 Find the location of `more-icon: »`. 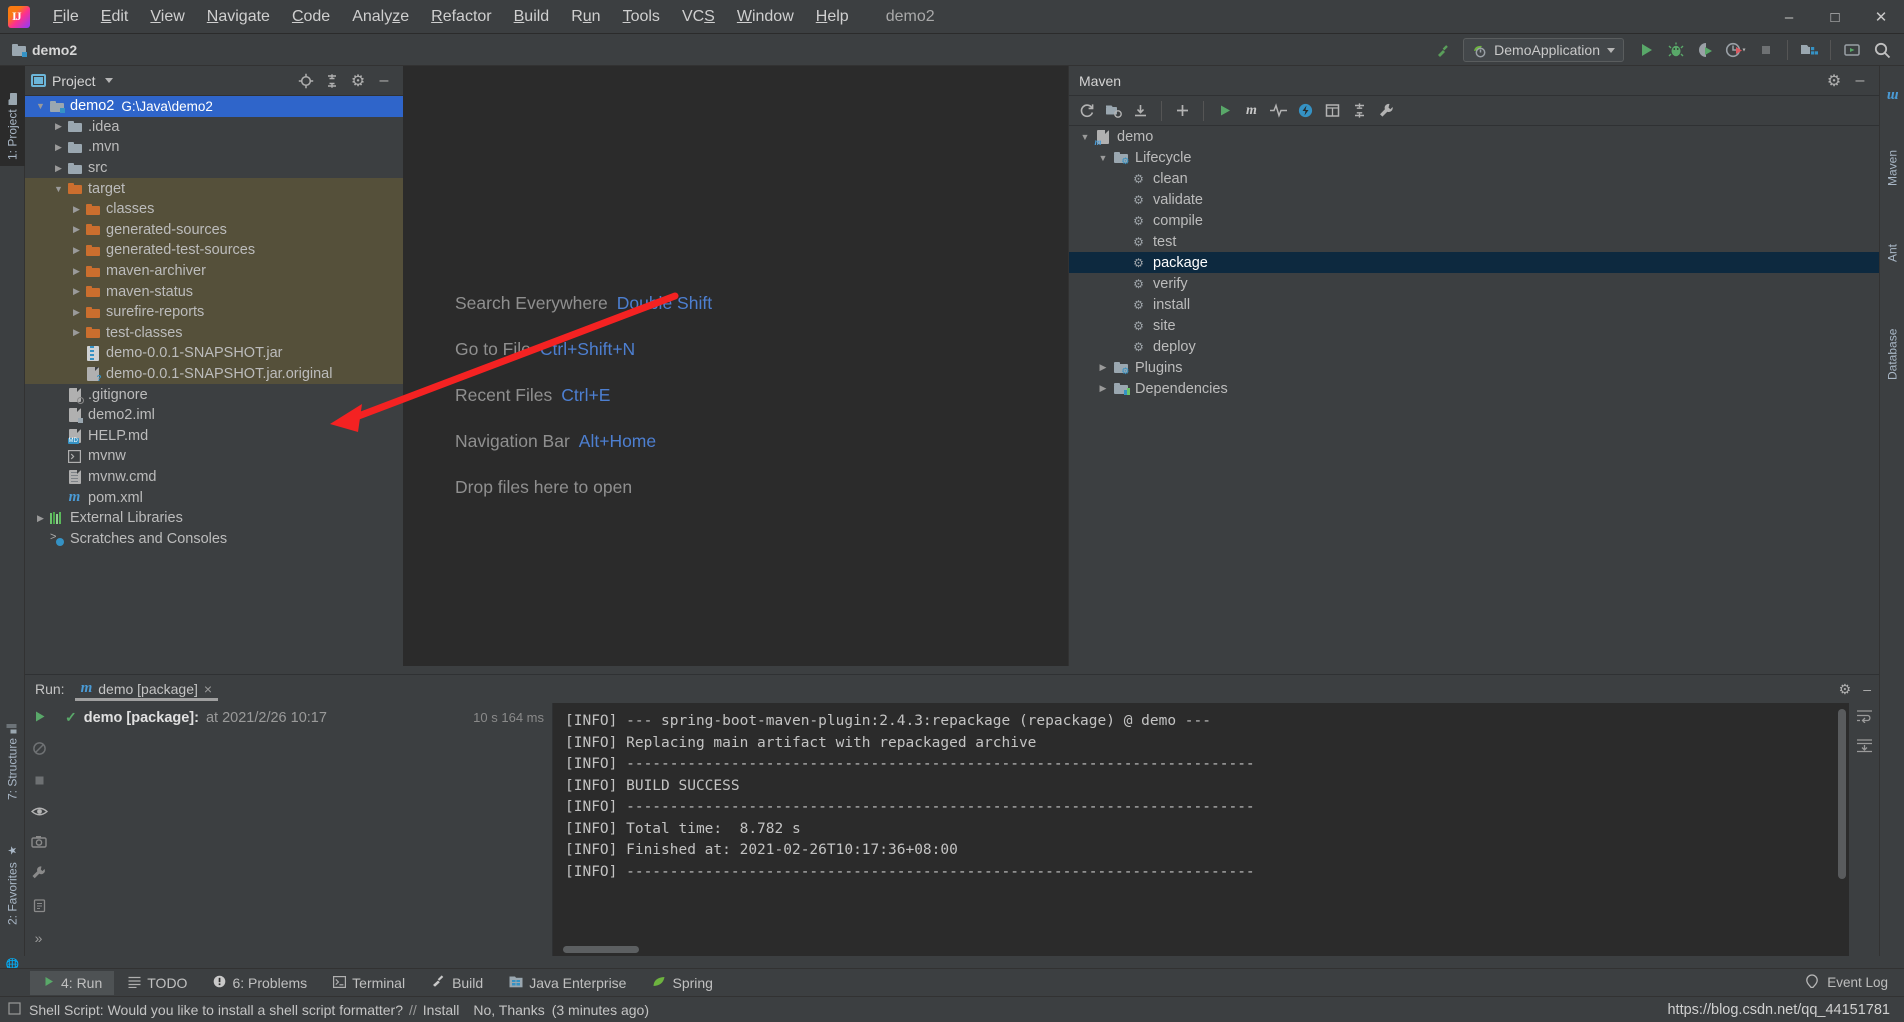

more-icon: » is located at coordinates (39, 938).